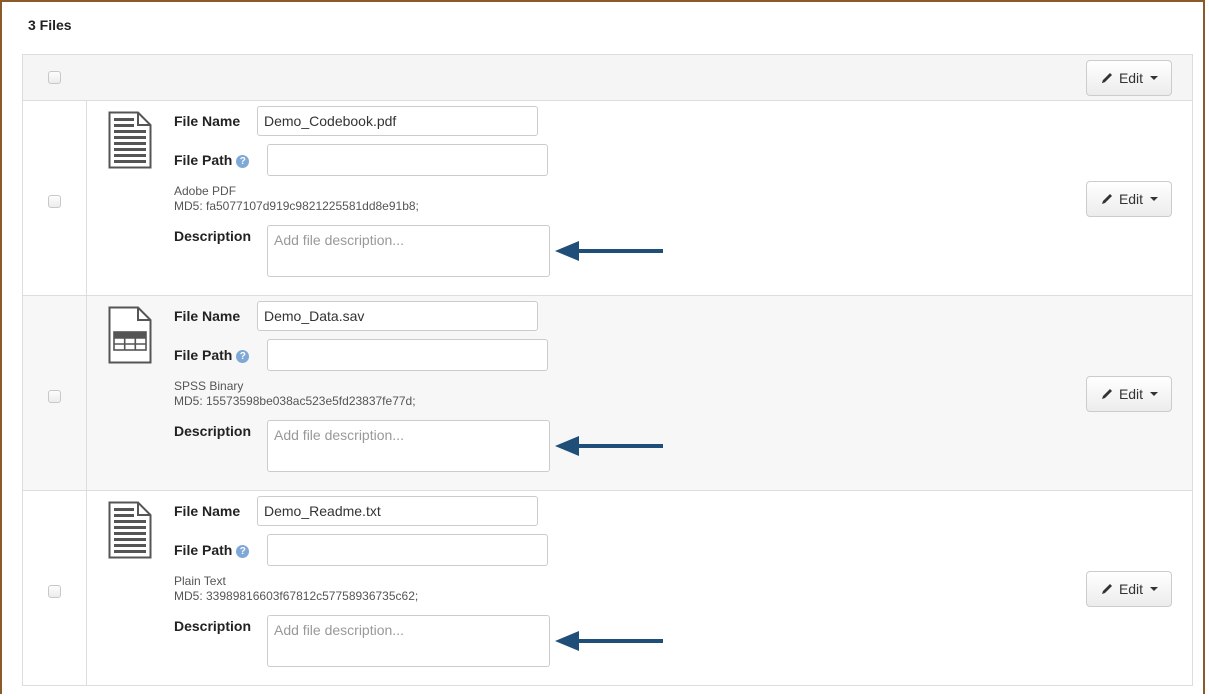 The width and height of the screenshot is (1209, 696). What do you see at coordinates (130, 335) in the screenshot?
I see `spreadsheet-icon` at bounding box center [130, 335].